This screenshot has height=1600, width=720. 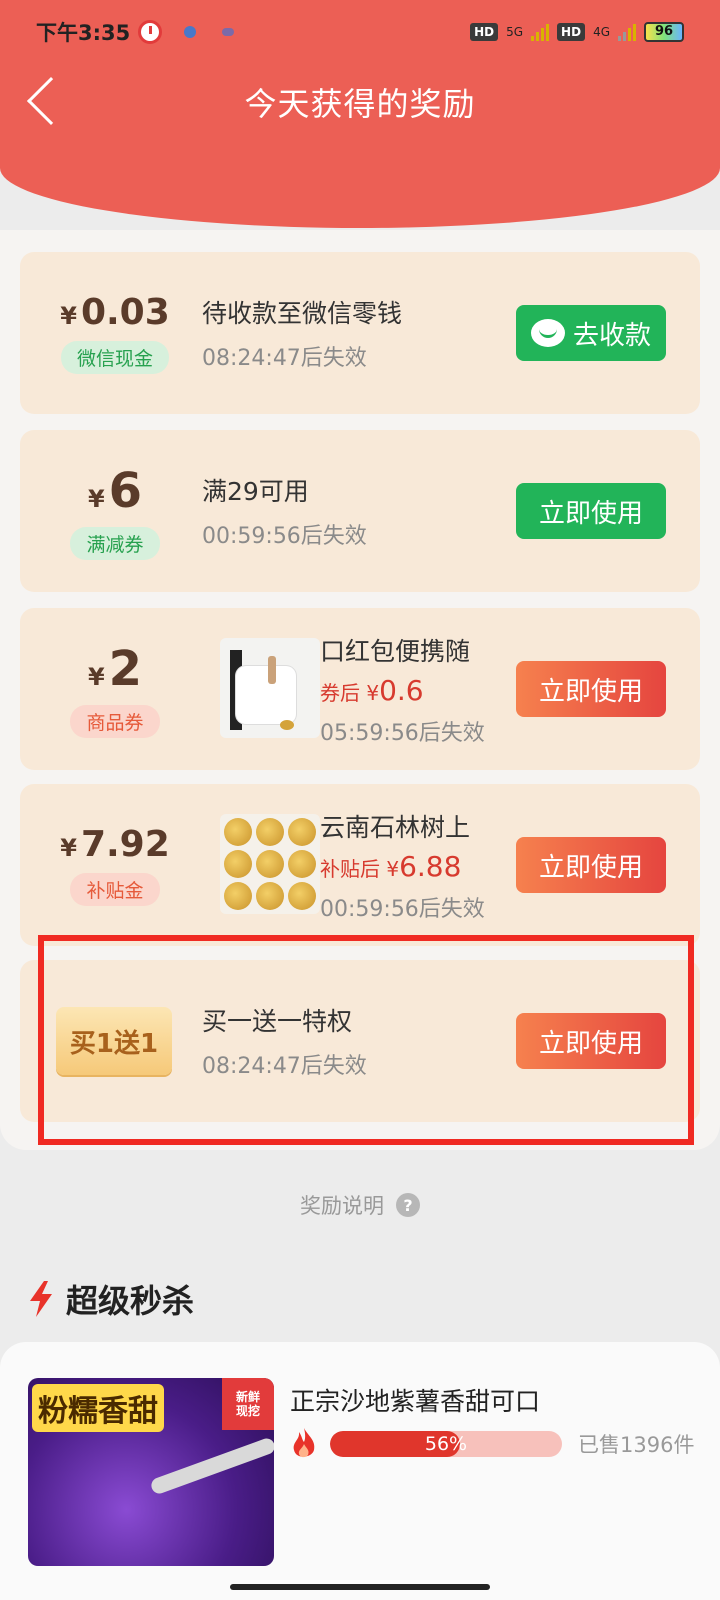 What do you see at coordinates (601, 32) in the screenshot?
I see `network-type-label-2: 4G` at bounding box center [601, 32].